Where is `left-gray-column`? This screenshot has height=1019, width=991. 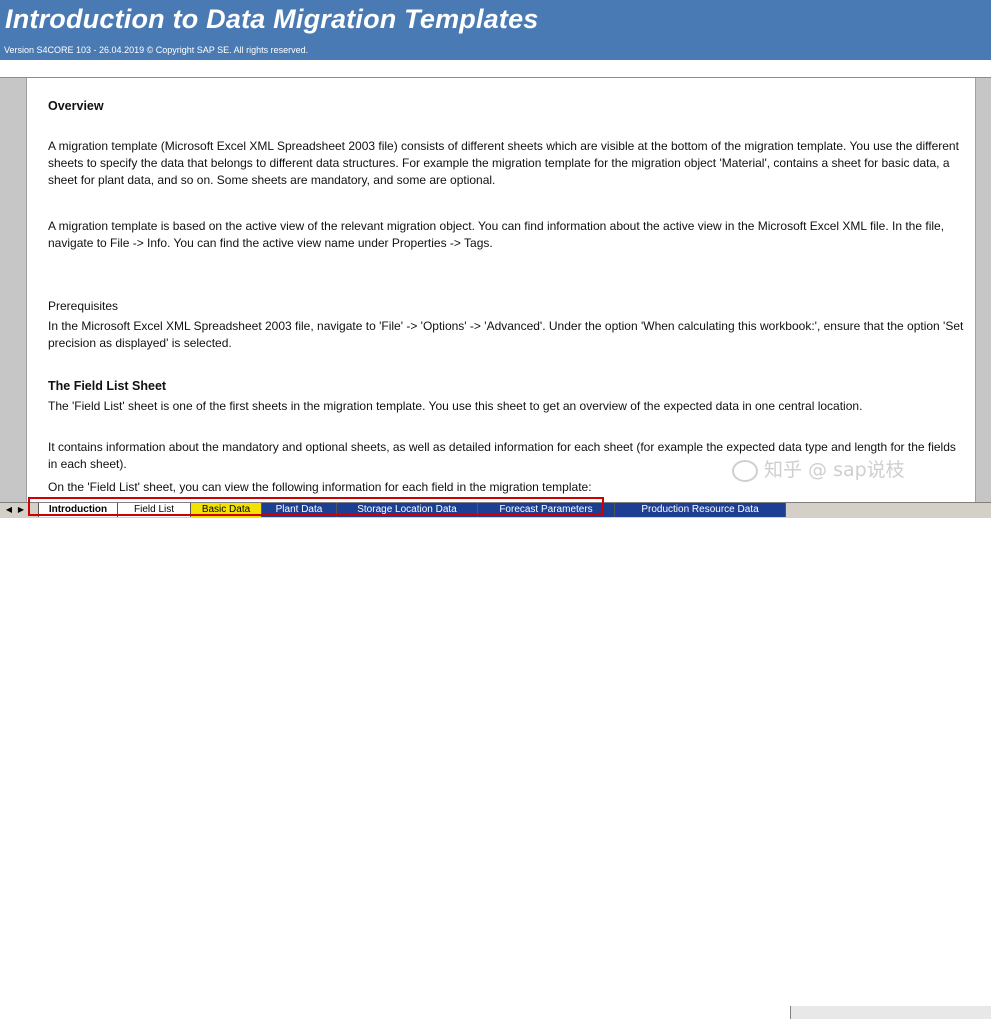 left-gray-column is located at coordinates (13, 290).